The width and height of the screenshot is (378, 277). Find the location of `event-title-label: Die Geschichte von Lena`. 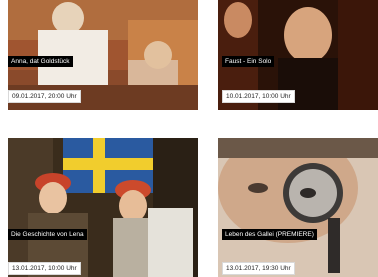

event-title-label: Die Geschichte von Lena is located at coordinates (47, 234).